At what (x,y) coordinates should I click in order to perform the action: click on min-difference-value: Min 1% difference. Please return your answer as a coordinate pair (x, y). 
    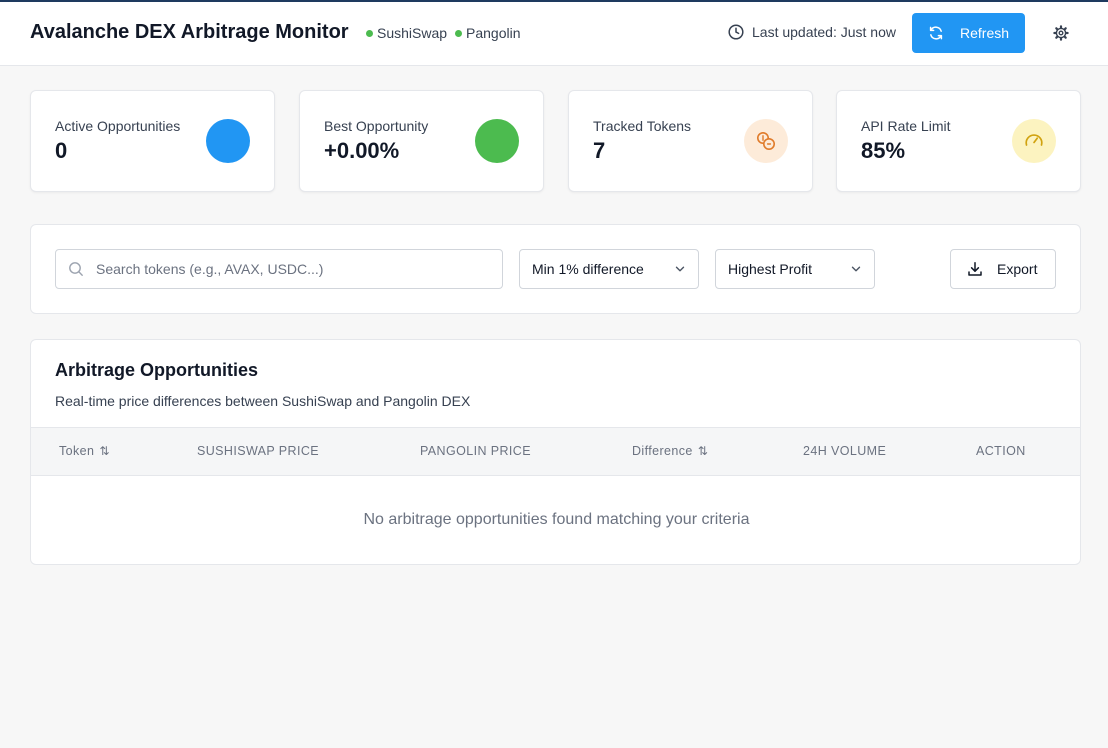
    Looking at the image, I should click on (588, 269).